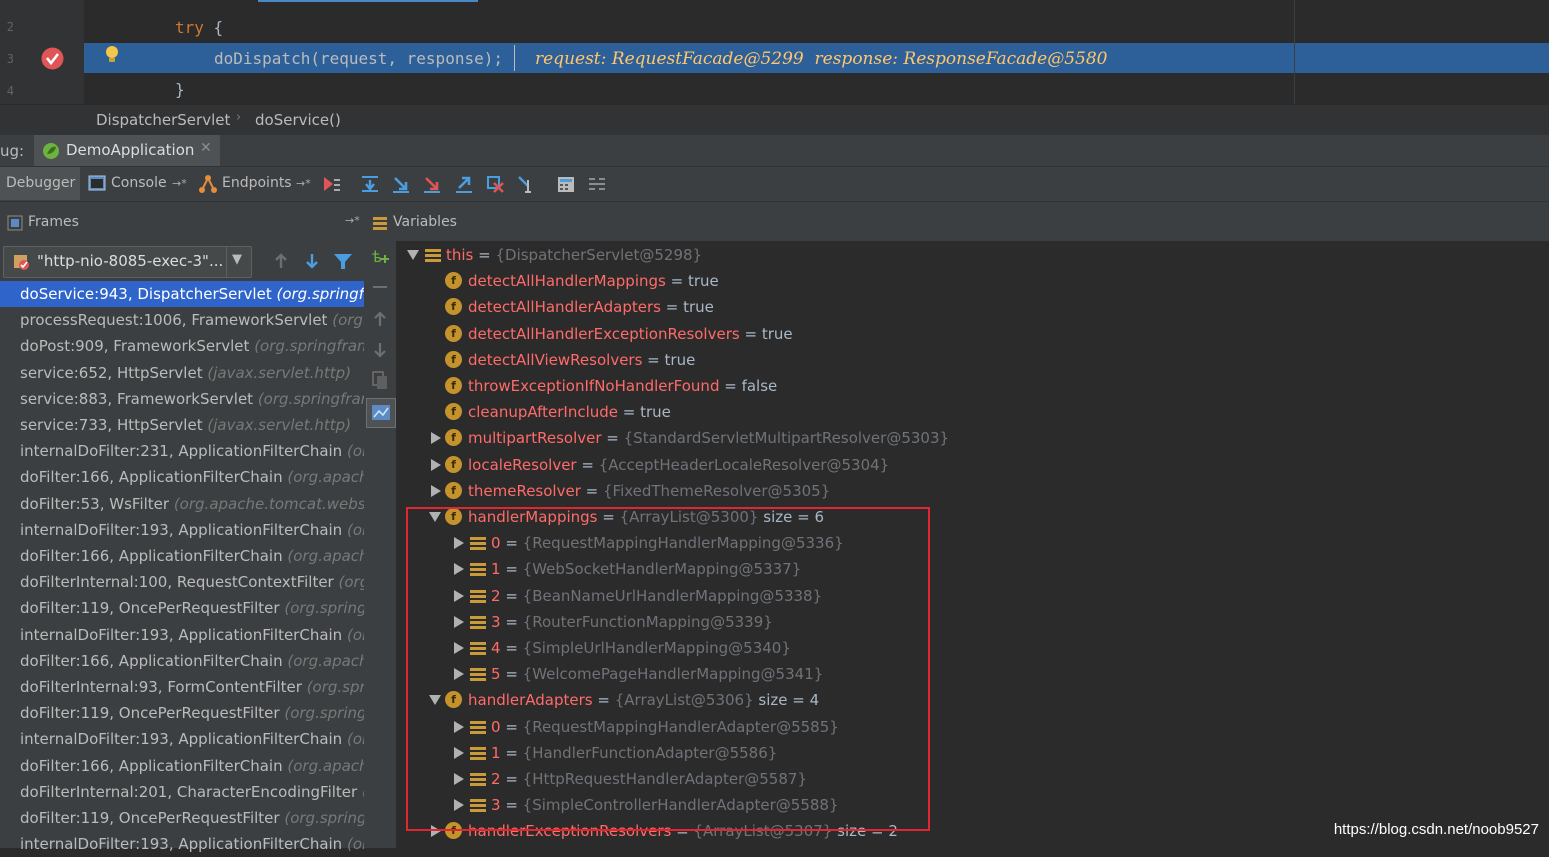  I want to click on step-over-icon, so click(370, 184).